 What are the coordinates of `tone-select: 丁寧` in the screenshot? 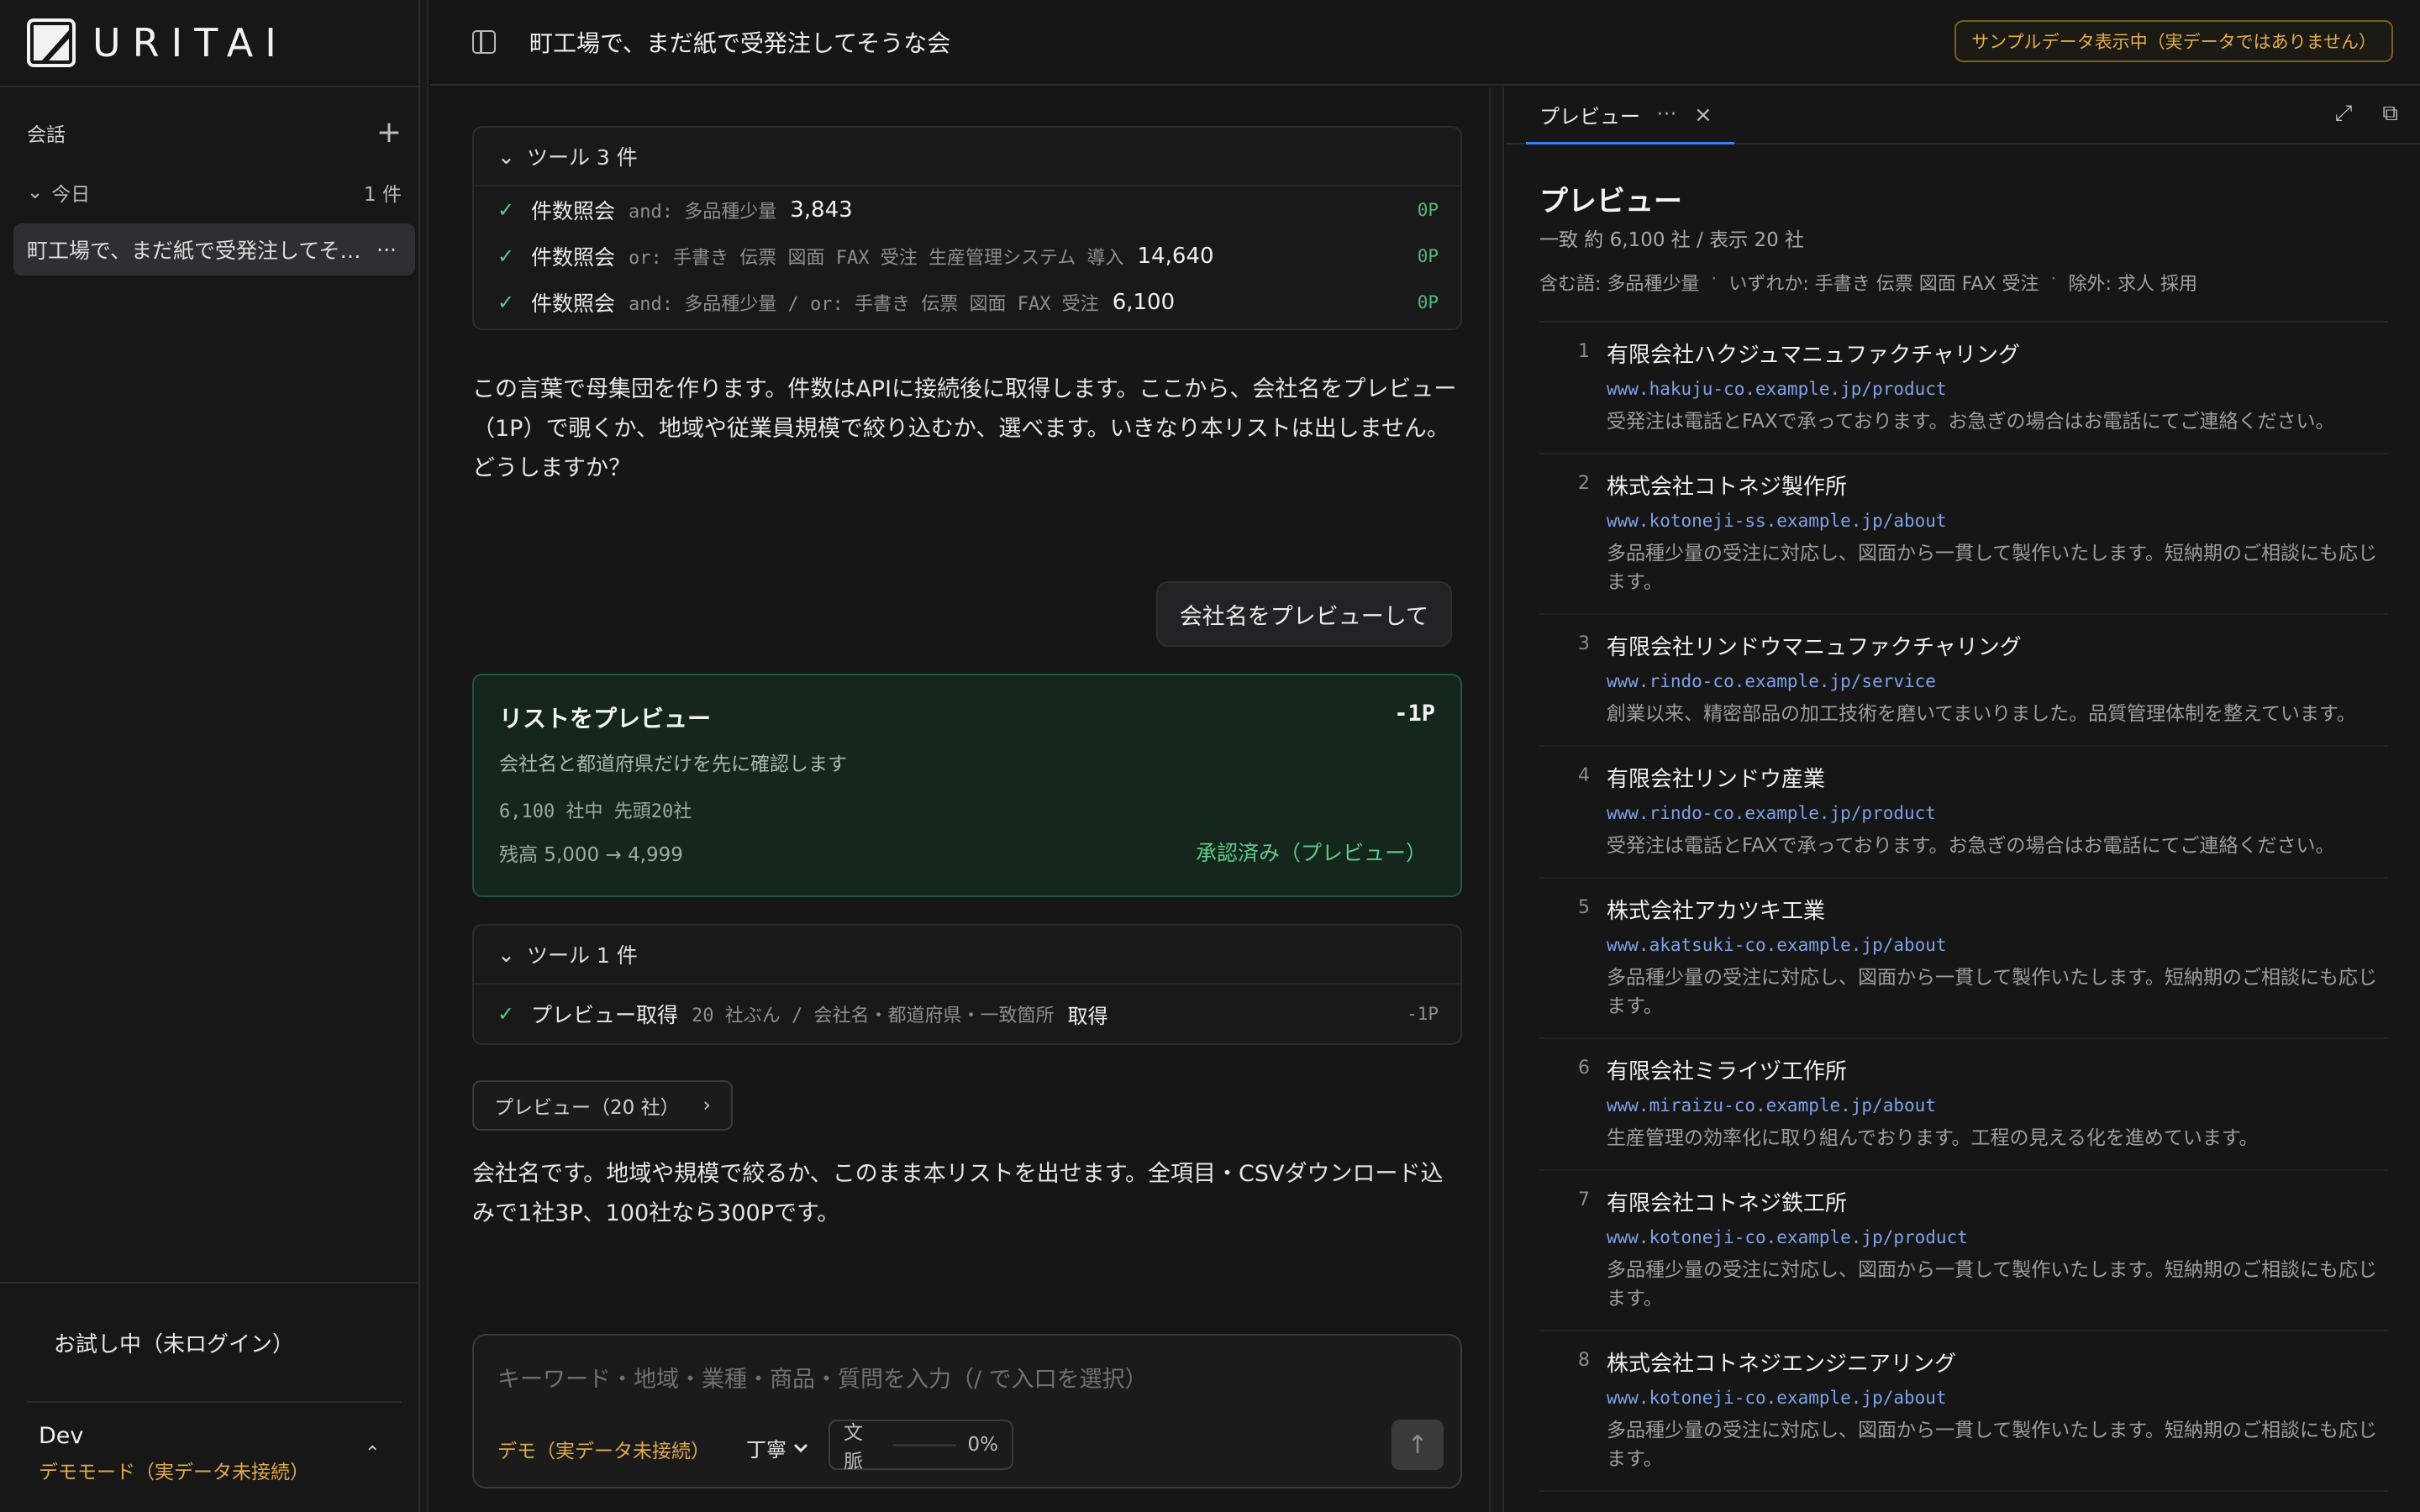 It's located at (777, 1447).